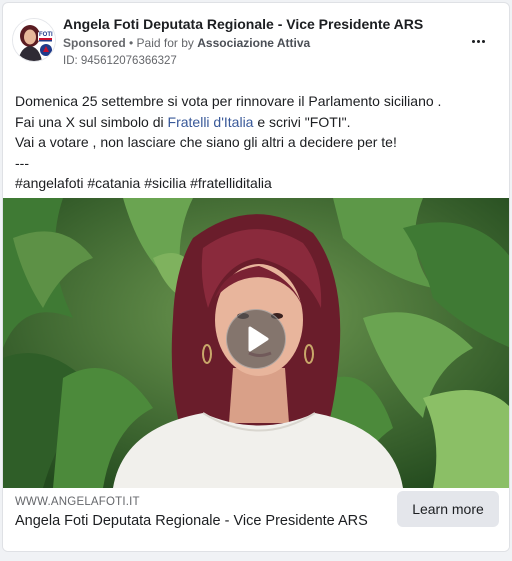  I want to click on play-button, so click(256, 339).